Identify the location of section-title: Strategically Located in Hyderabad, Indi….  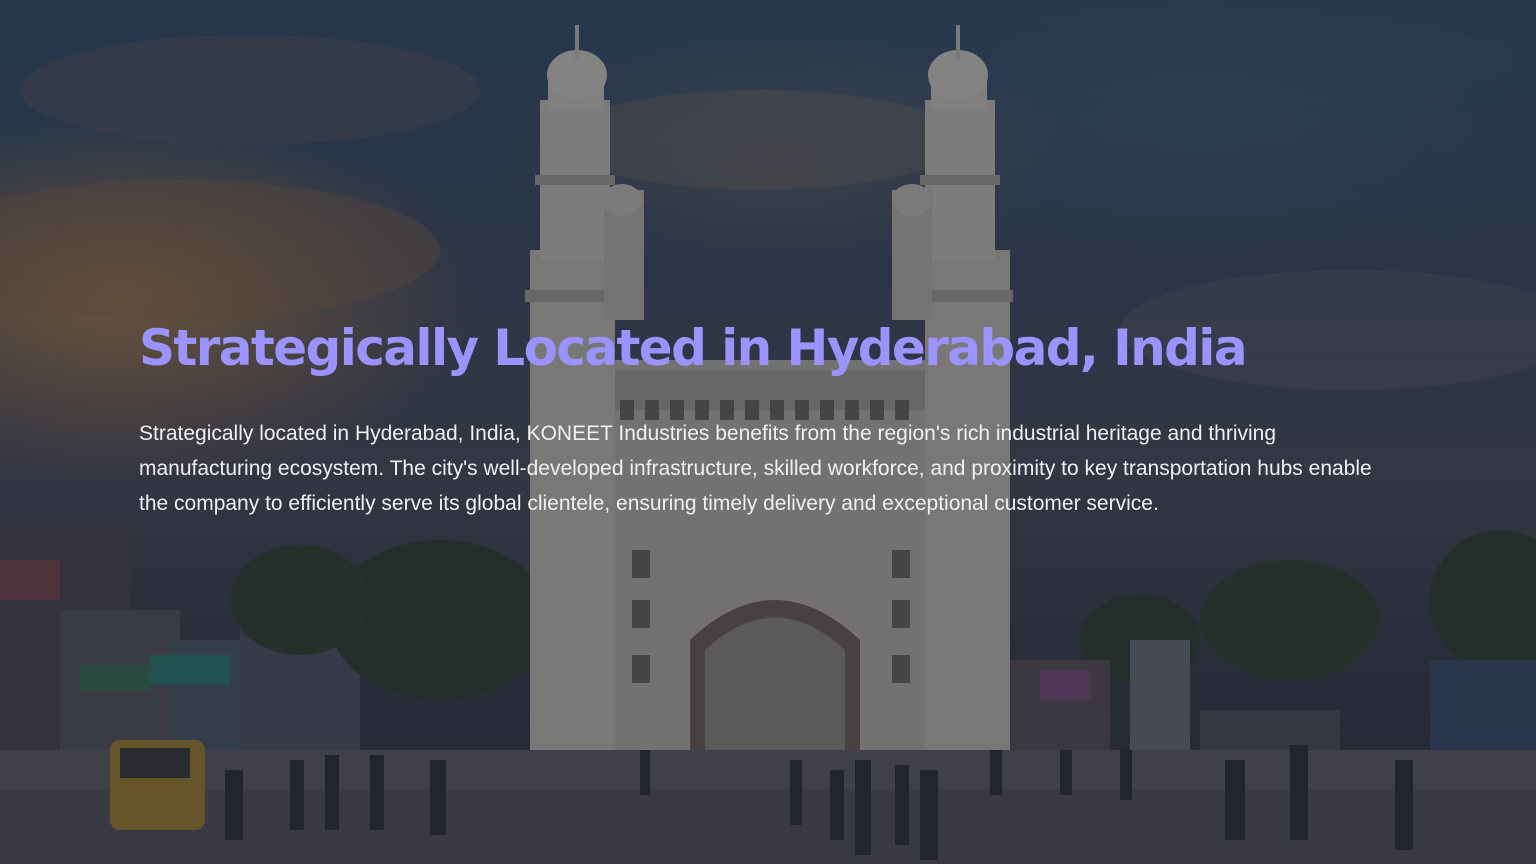
(693, 348).